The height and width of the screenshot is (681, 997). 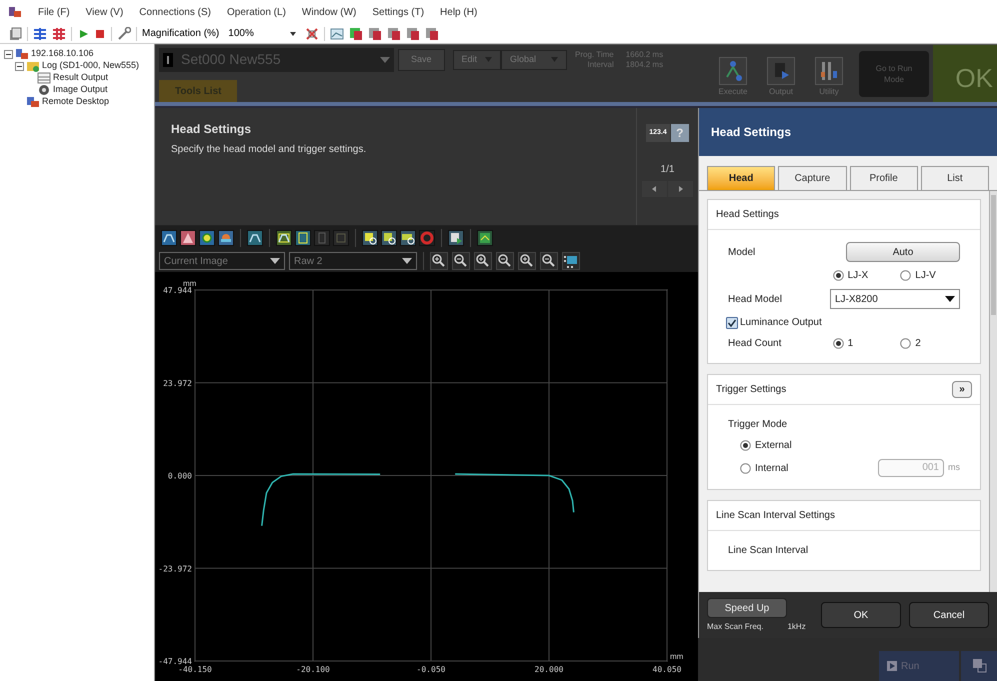 What do you see at coordinates (44, 78) in the screenshot?
I see `table-icon` at bounding box center [44, 78].